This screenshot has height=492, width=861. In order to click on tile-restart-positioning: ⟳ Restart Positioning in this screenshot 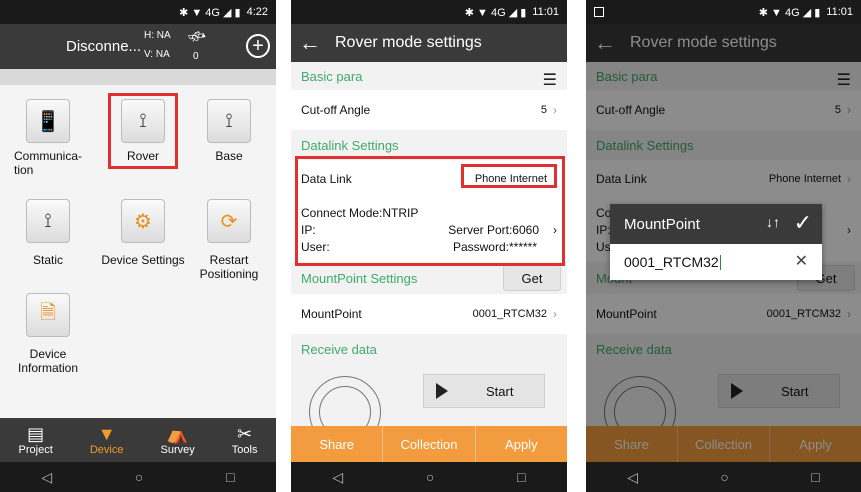, I will do `click(229, 240)`.